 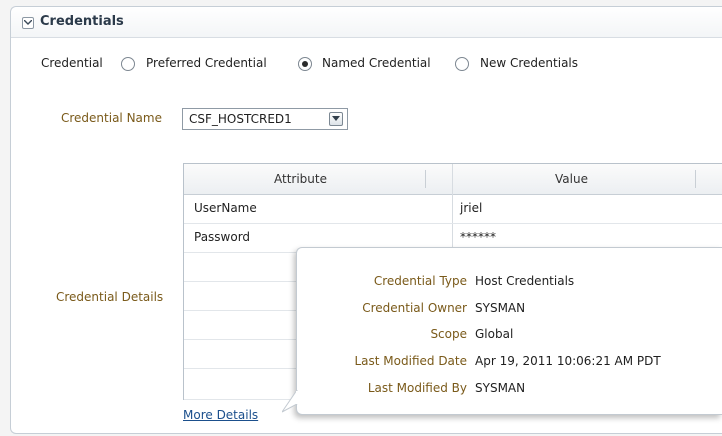 I want to click on column-header-value: Value, so click(x=571, y=179).